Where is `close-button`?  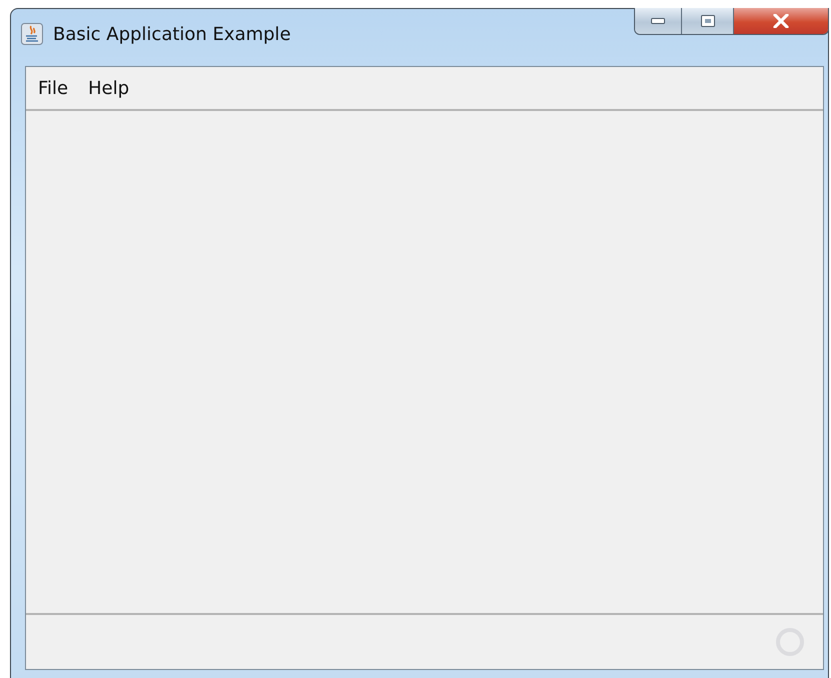 close-button is located at coordinates (780, 21).